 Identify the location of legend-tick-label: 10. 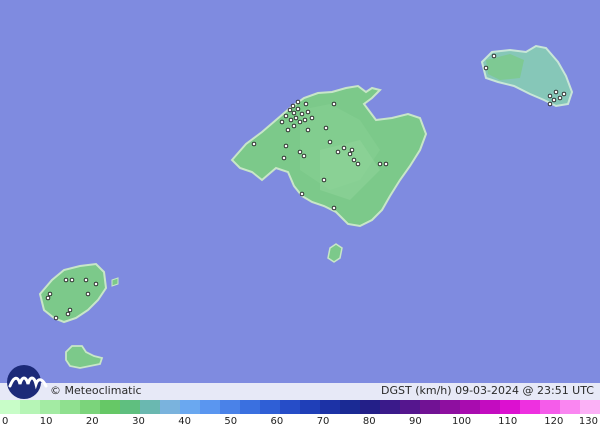
(46, 421).